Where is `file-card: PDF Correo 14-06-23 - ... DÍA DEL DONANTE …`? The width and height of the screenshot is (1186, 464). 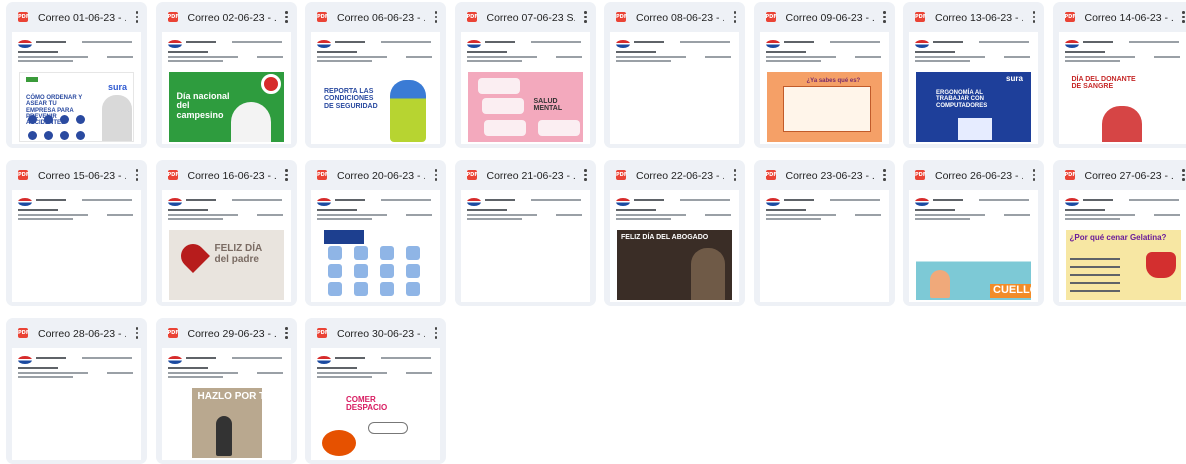 file-card: PDF Correo 14-06-23 - ... DÍA DEL DONANTE … is located at coordinates (1119, 75).